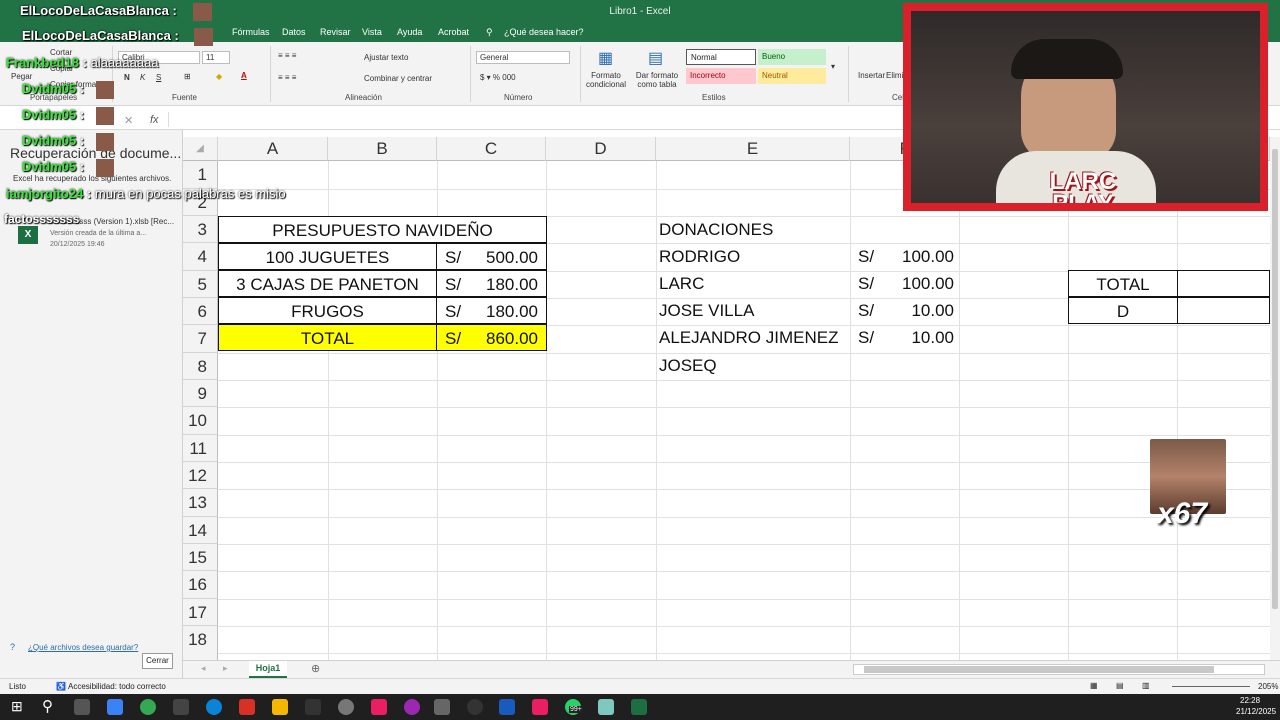 This screenshot has height=720, width=1280. Describe the element at coordinates (491, 256) in the screenshot. I see `budget-amount-cell: S/500.00` at that location.